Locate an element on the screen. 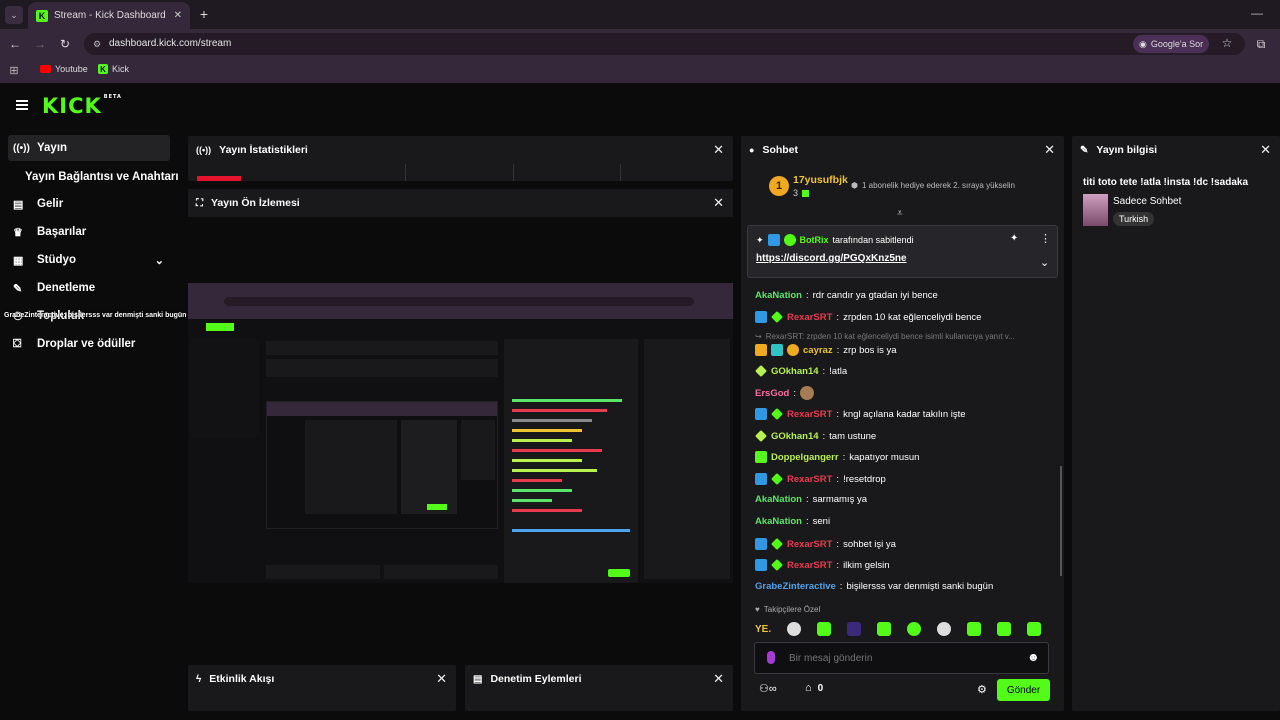  og-badge-icon is located at coordinates (777, 317).